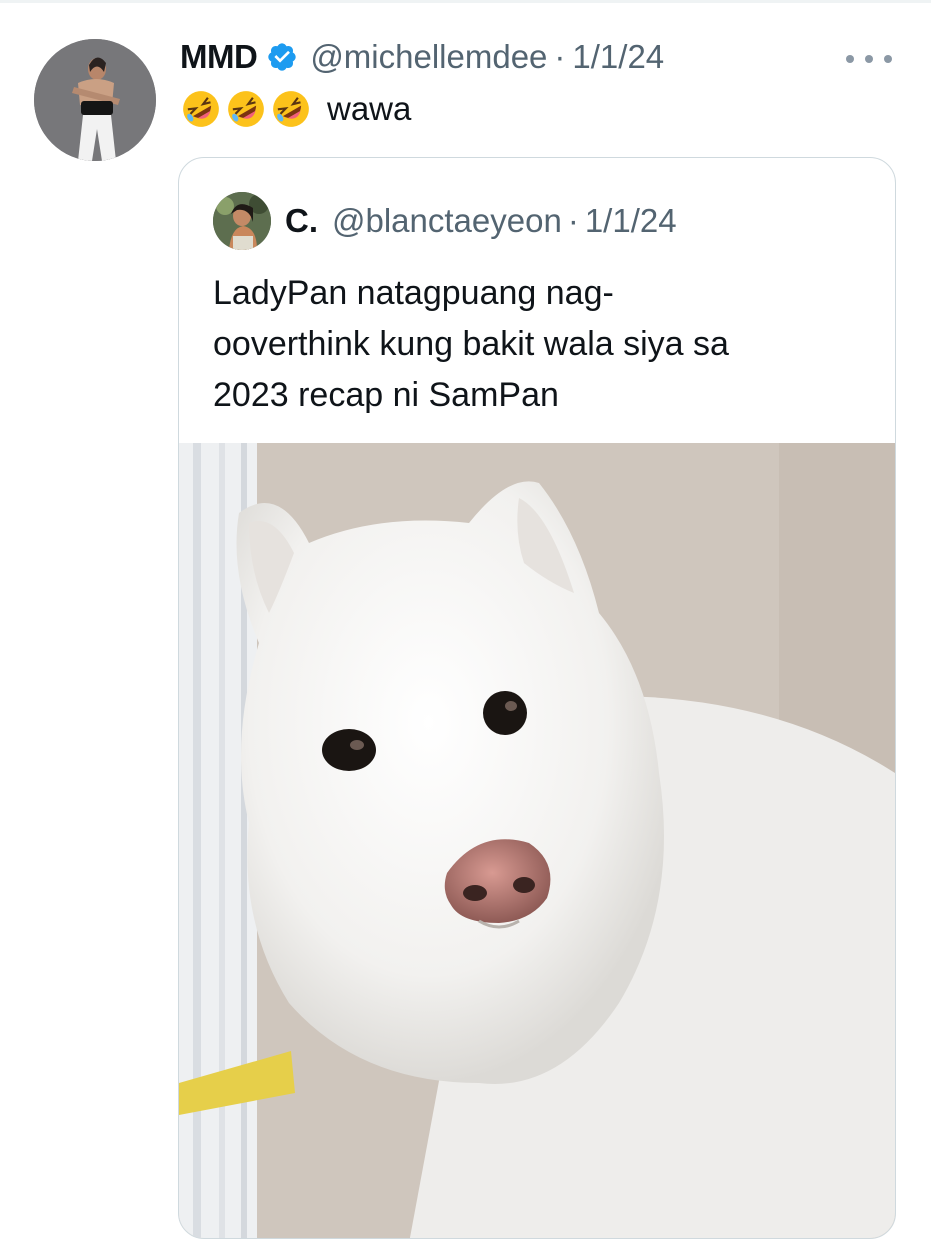 The image size is (931, 1239). I want to click on quoted-author-handle: @blanctaeyeon, so click(447, 221).